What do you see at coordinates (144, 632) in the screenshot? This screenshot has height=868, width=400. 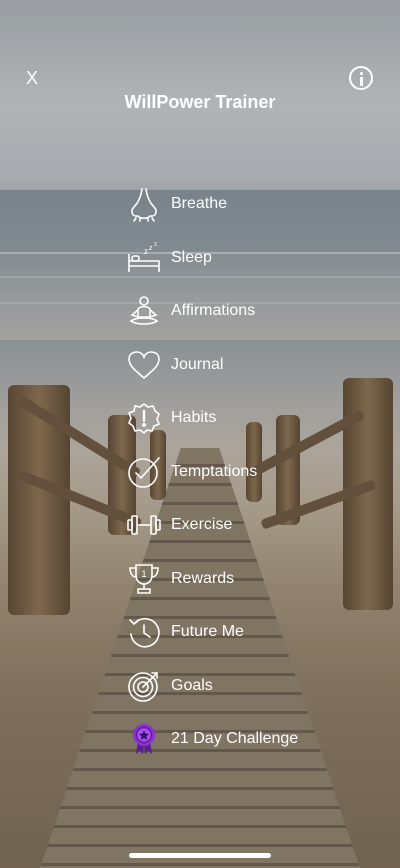 I see `future-clock-icon` at bounding box center [144, 632].